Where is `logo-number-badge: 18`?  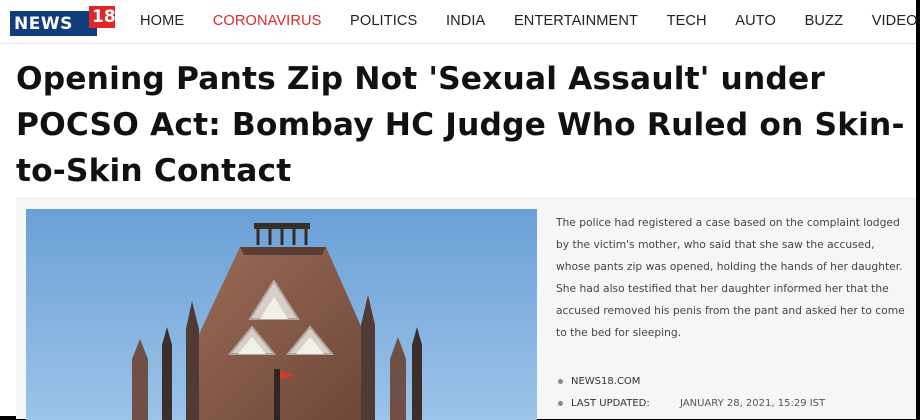 logo-number-badge: 18 is located at coordinates (102, 17).